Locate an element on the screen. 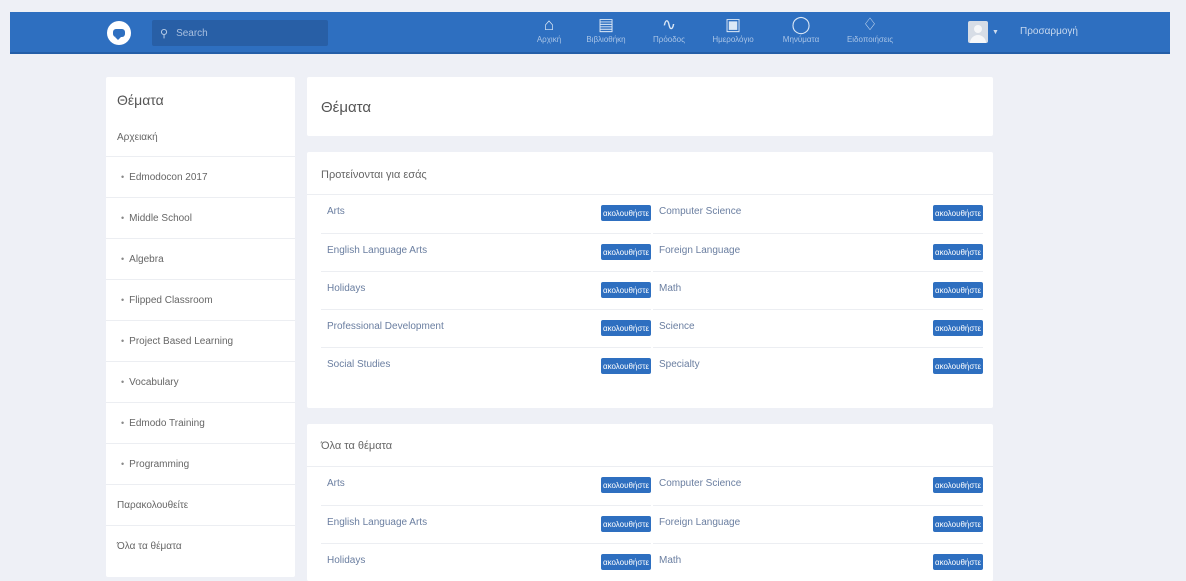 Image resolution: width=1186 pixels, height=581 pixels. search-icon: ⚲ is located at coordinates (164, 33).